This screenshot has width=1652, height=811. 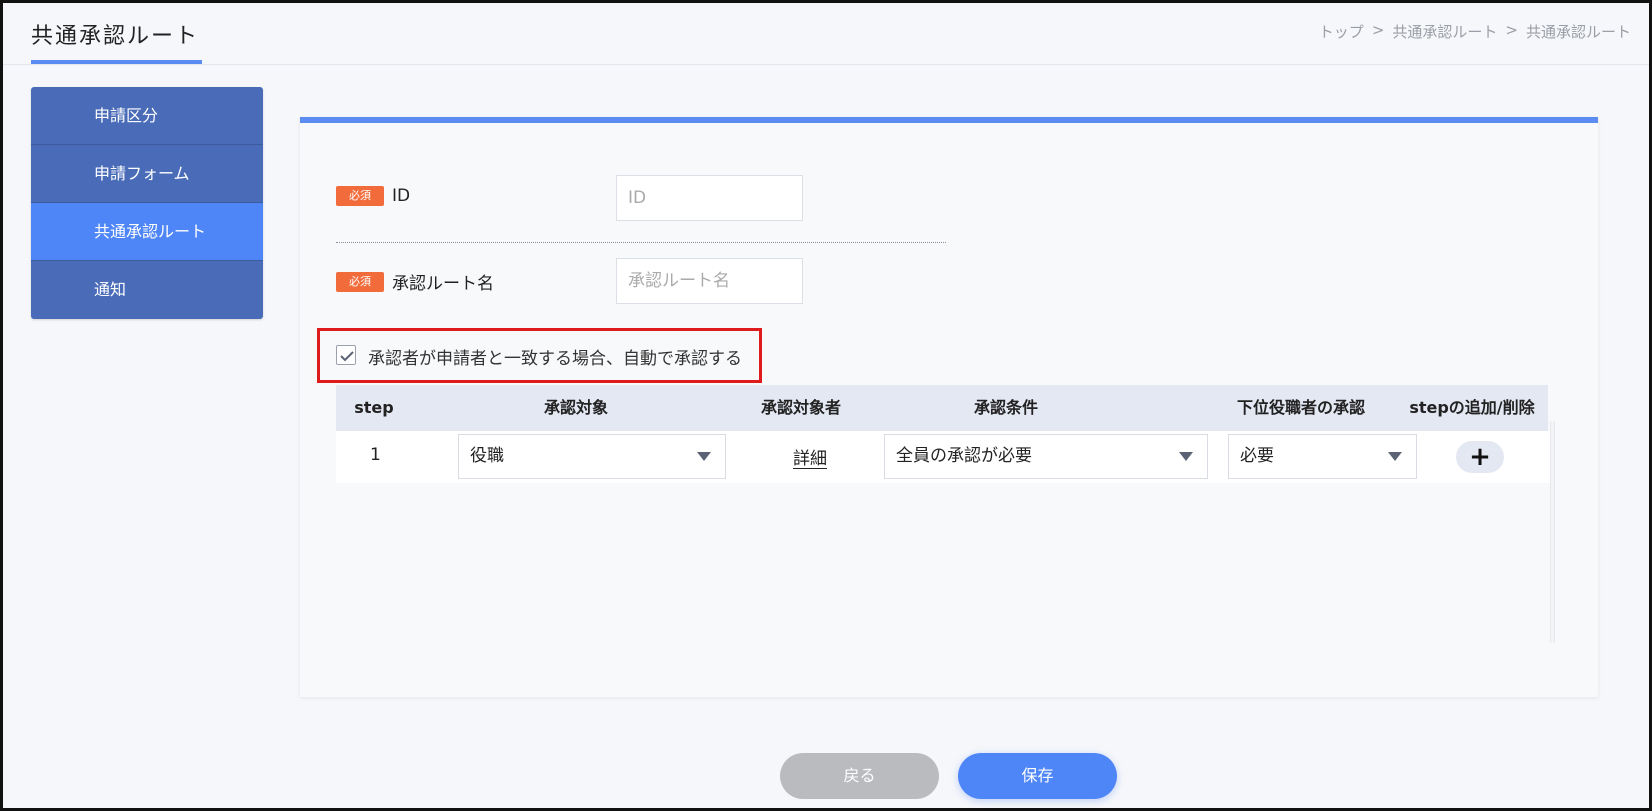 I want to click on column-header-add-remove: stepの追加/削除, so click(x=1472, y=407).